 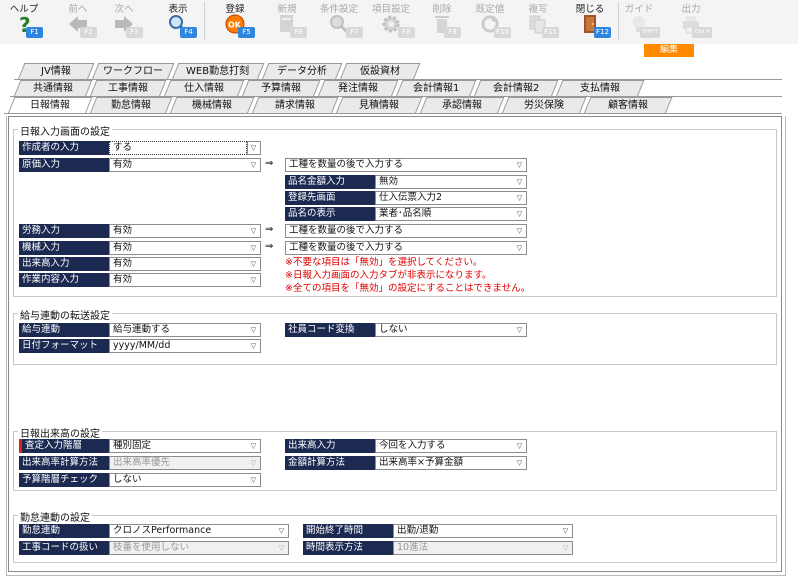 What do you see at coordinates (34, 32) in the screenshot?
I see `function-key-badge: F1` at bounding box center [34, 32].